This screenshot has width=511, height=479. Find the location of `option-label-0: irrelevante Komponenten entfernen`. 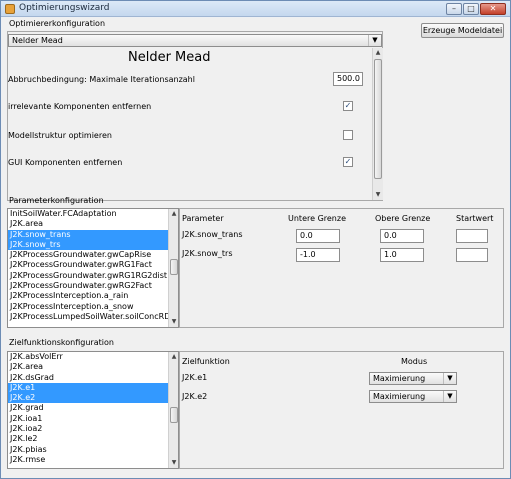

option-label-0: irrelevante Komponenten entfernen is located at coordinates (80, 106).